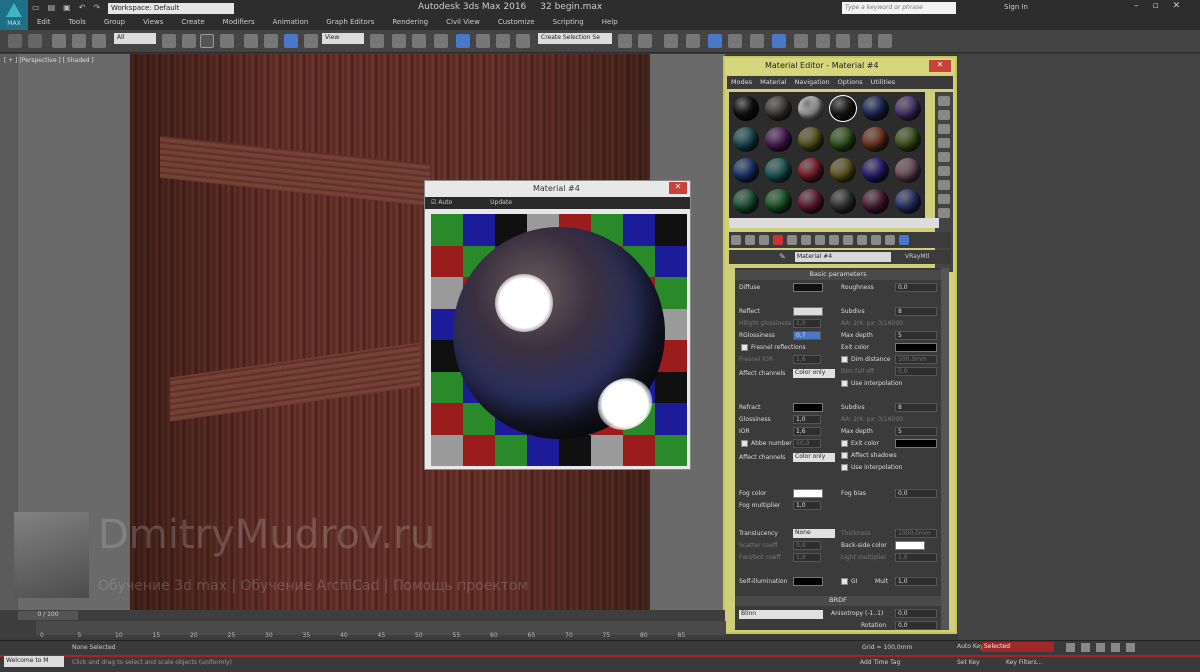 The width and height of the screenshot is (1200, 672). Describe the element at coordinates (779, 41) in the screenshot. I see `render-setup-button` at that location.